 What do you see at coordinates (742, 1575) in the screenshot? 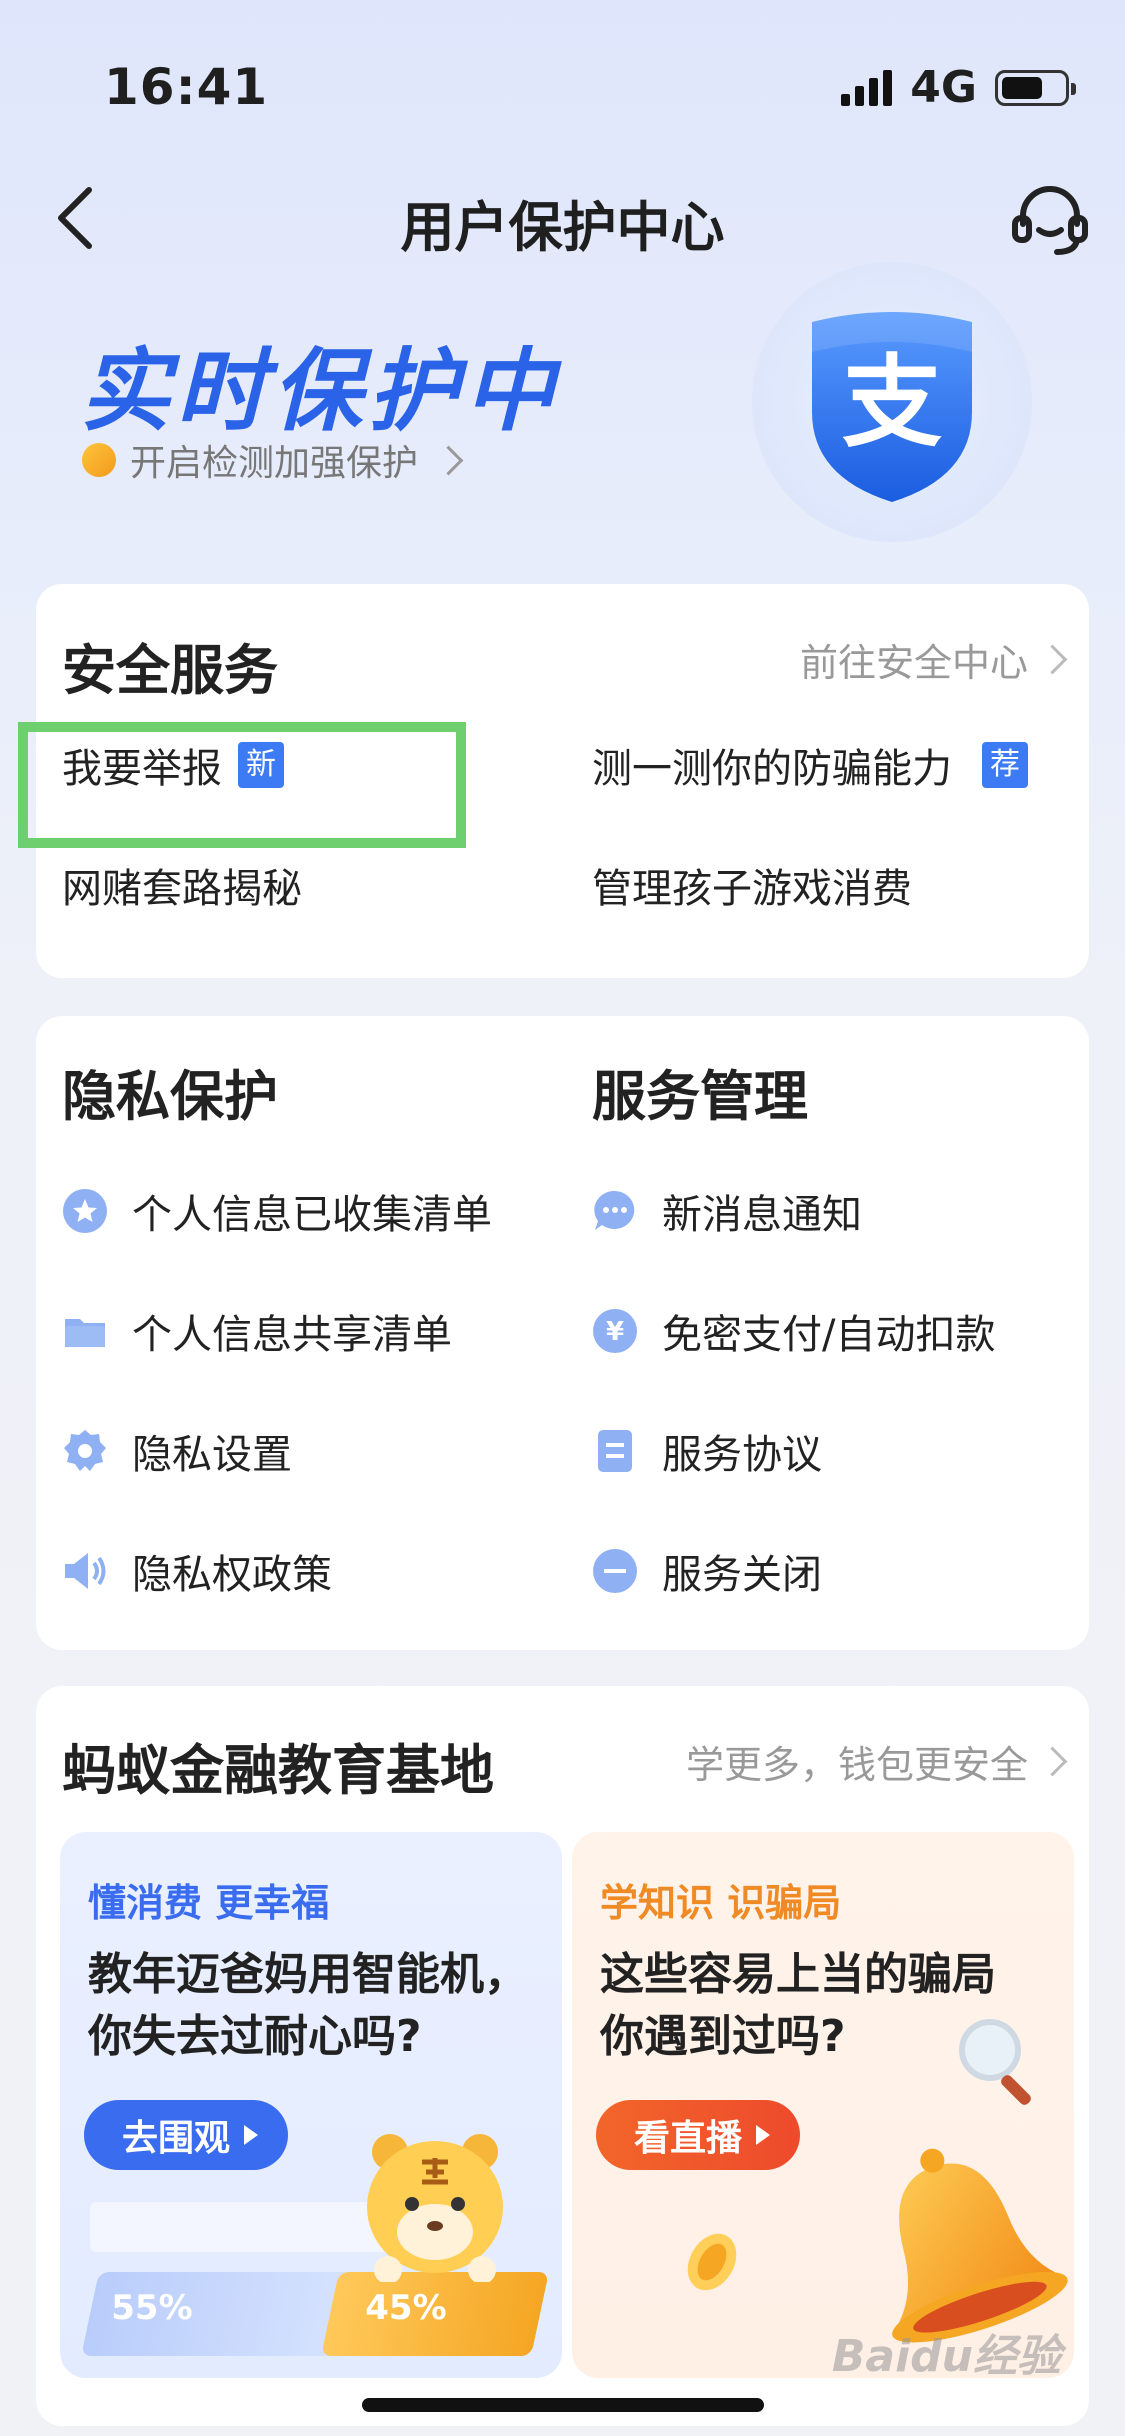
I see `service-close-label: 服务关闭` at bounding box center [742, 1575].